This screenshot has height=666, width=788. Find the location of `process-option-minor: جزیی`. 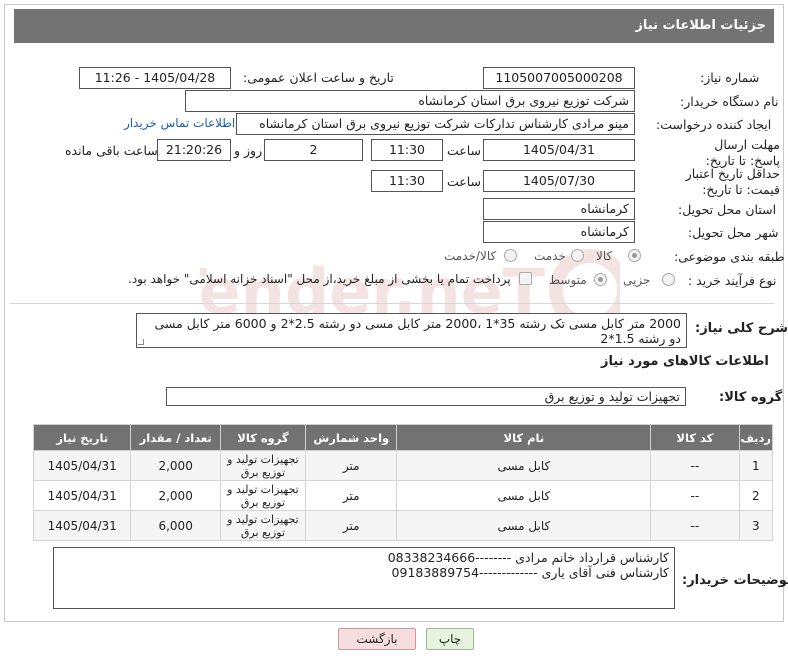

process-option-minor: جزیی is located at coordinates (637, 280).